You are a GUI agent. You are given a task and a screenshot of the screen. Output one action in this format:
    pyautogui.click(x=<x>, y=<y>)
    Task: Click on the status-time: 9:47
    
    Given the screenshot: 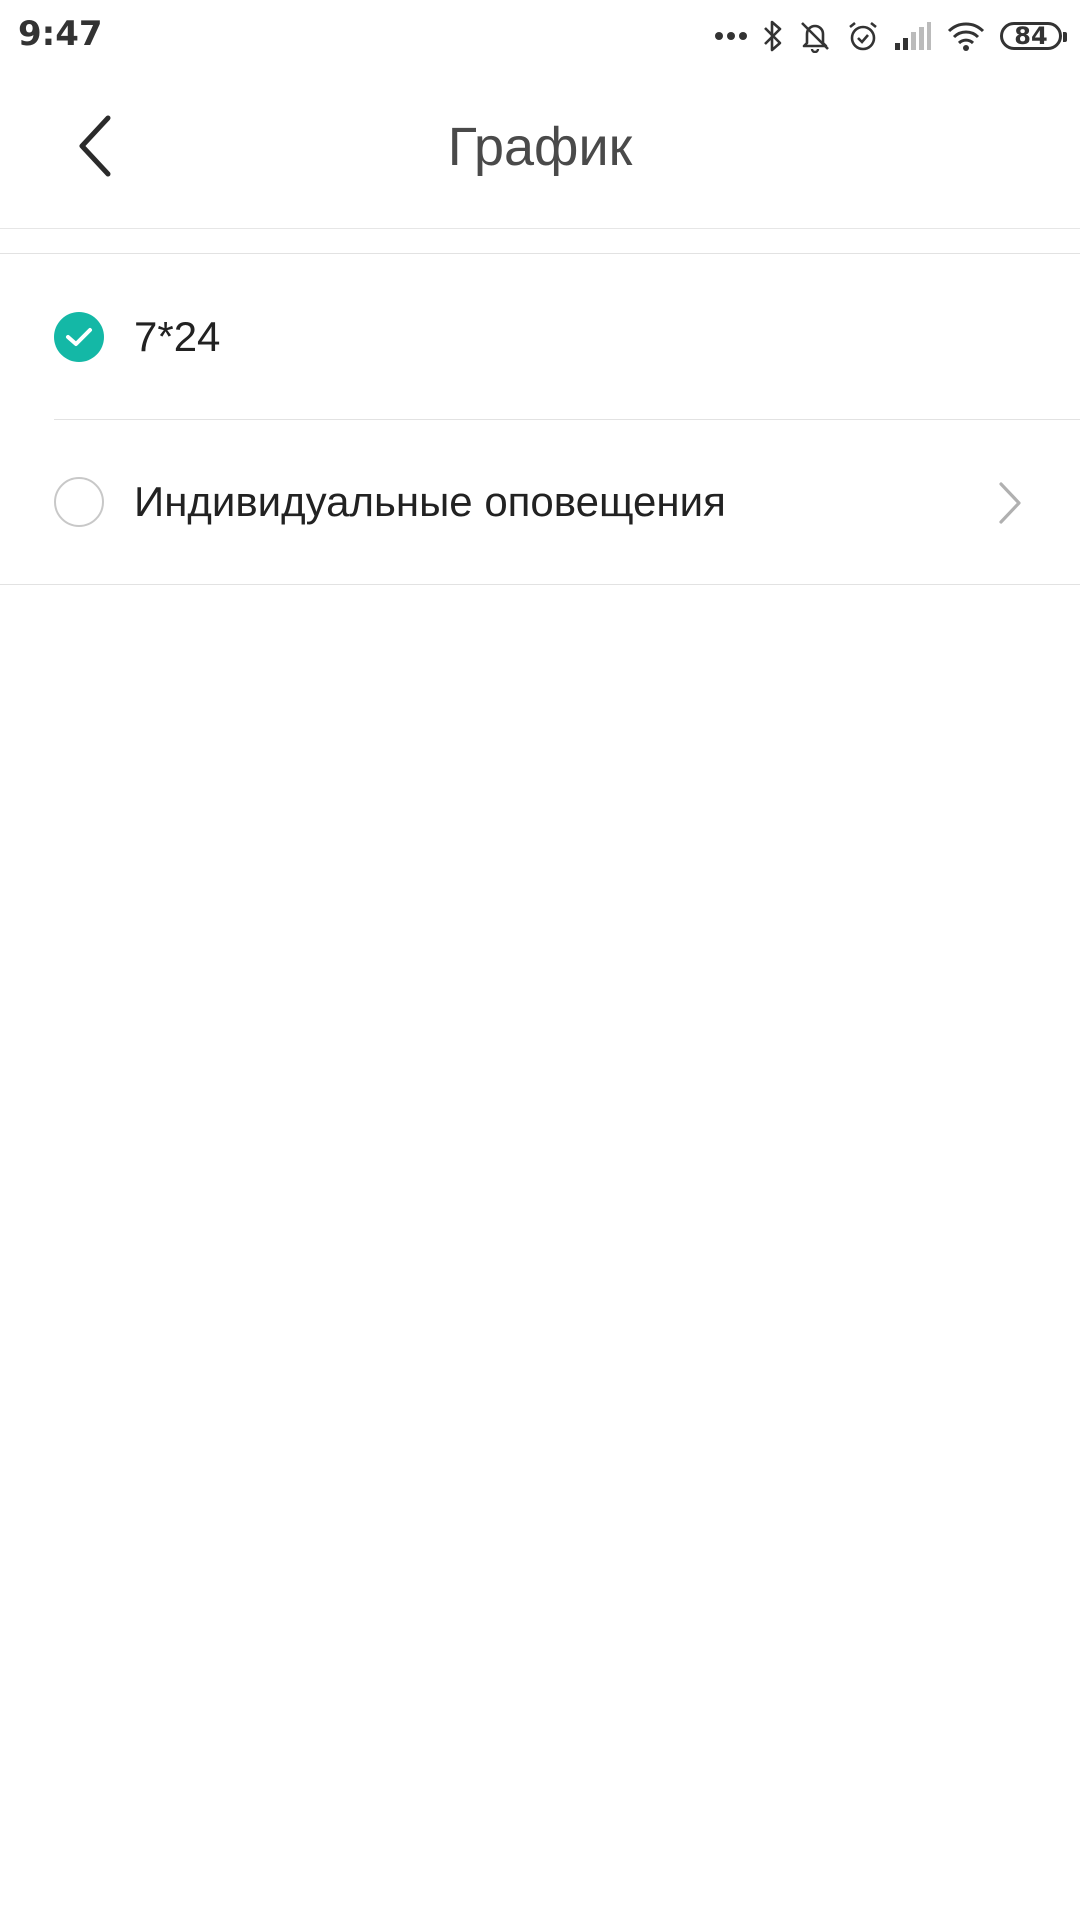 What is the action you would take?
    pyautogui.click(x=60, y=34)
    